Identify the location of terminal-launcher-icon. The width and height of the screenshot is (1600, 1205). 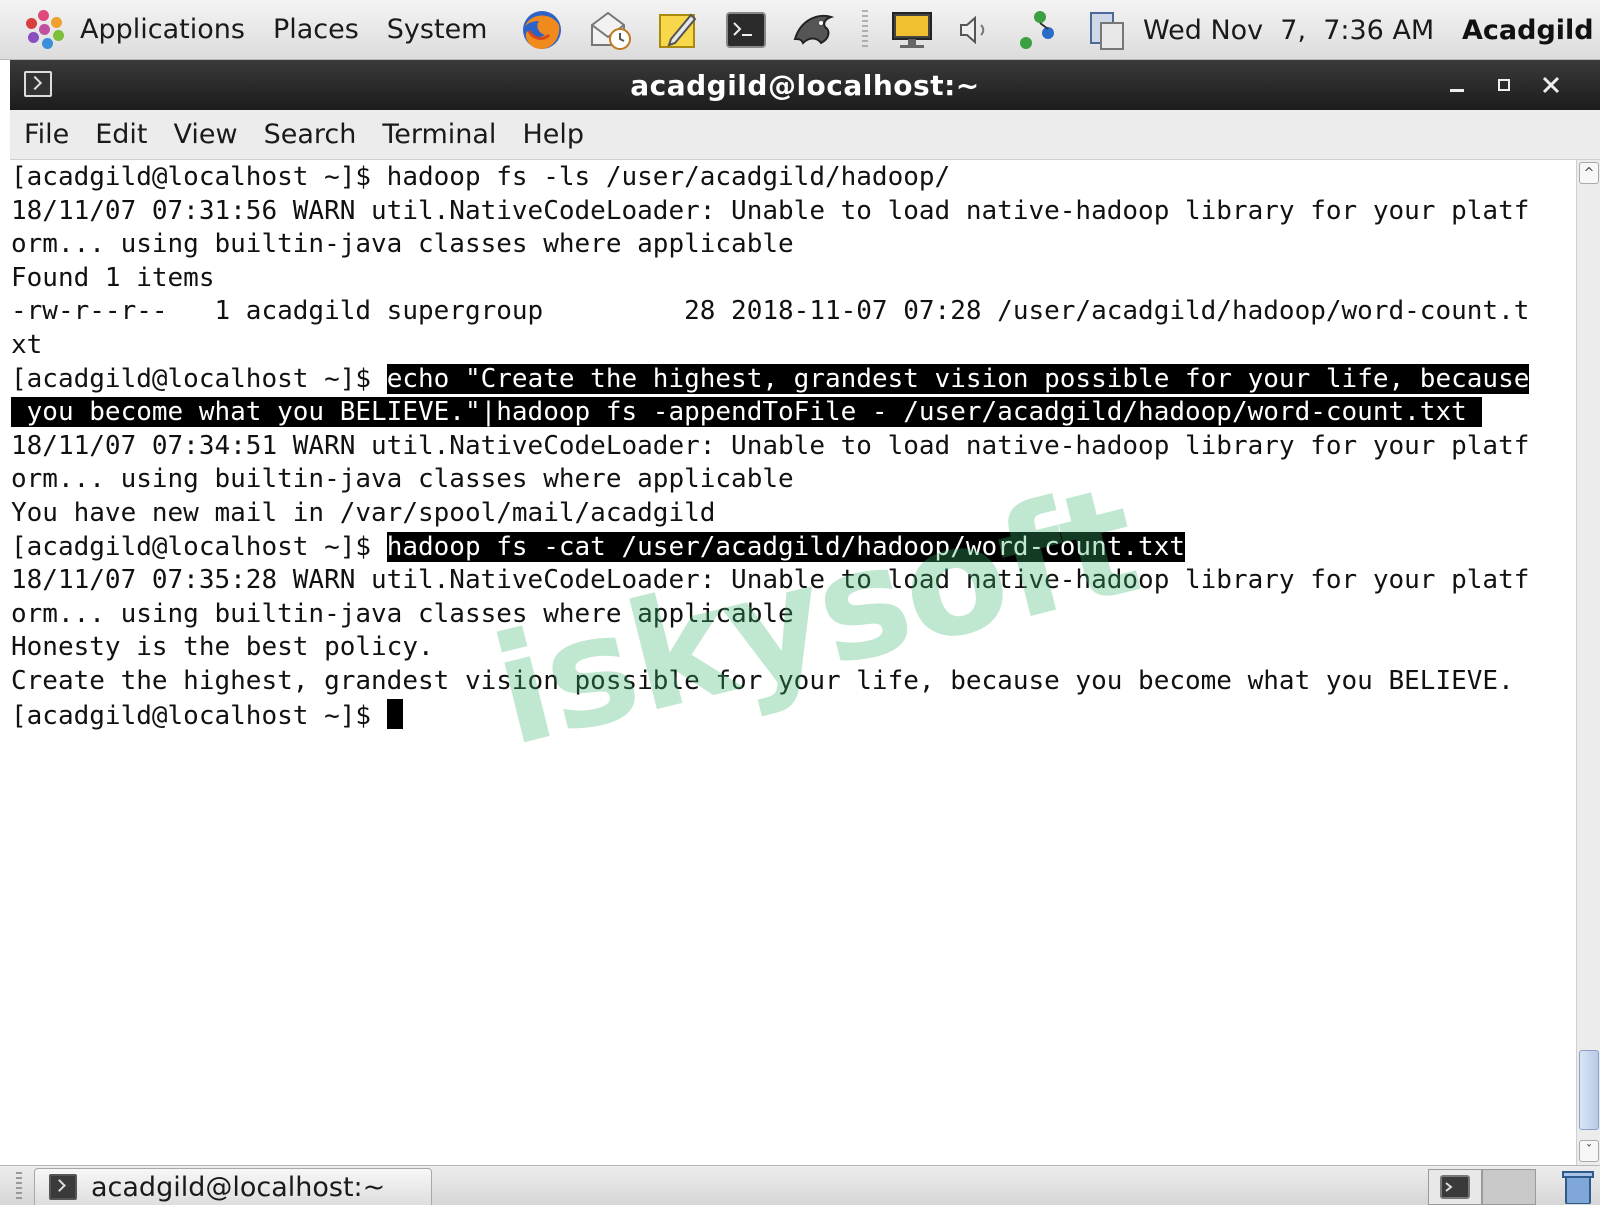
(746, 30).